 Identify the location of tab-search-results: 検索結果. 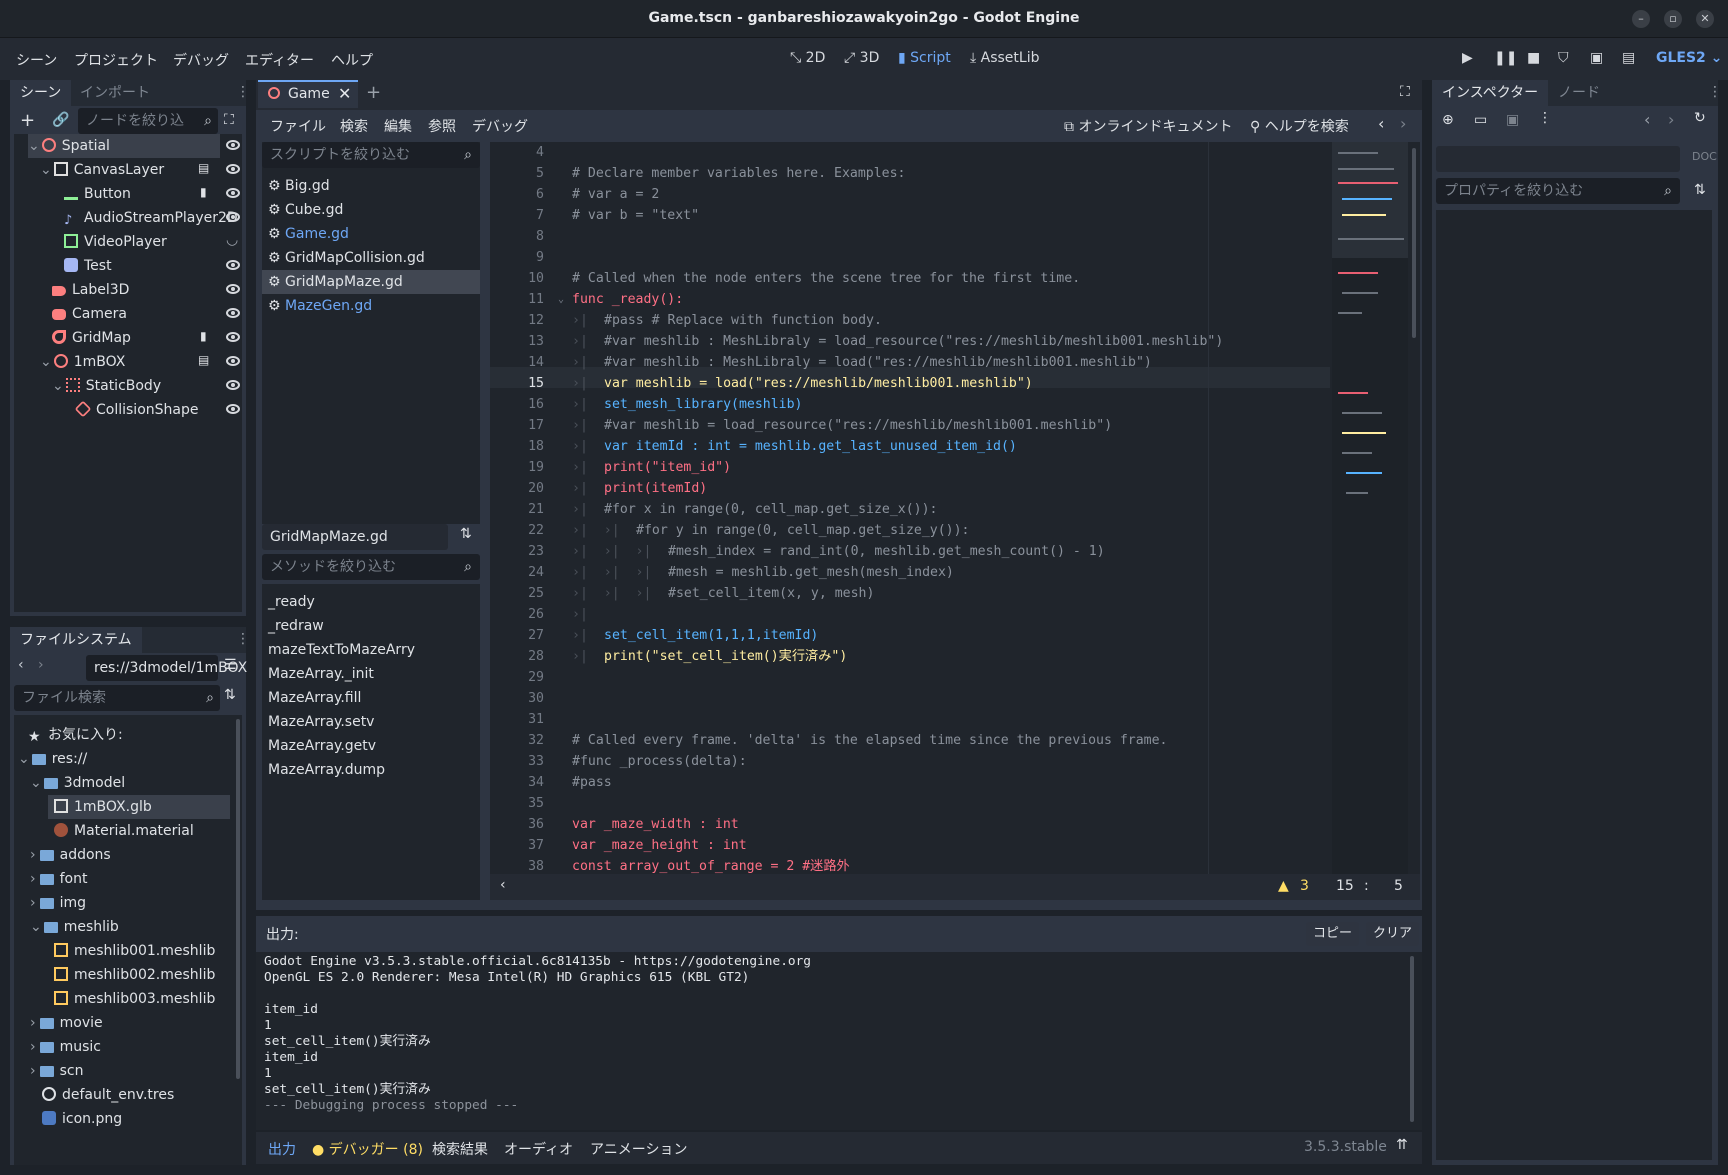
(460, 1149).